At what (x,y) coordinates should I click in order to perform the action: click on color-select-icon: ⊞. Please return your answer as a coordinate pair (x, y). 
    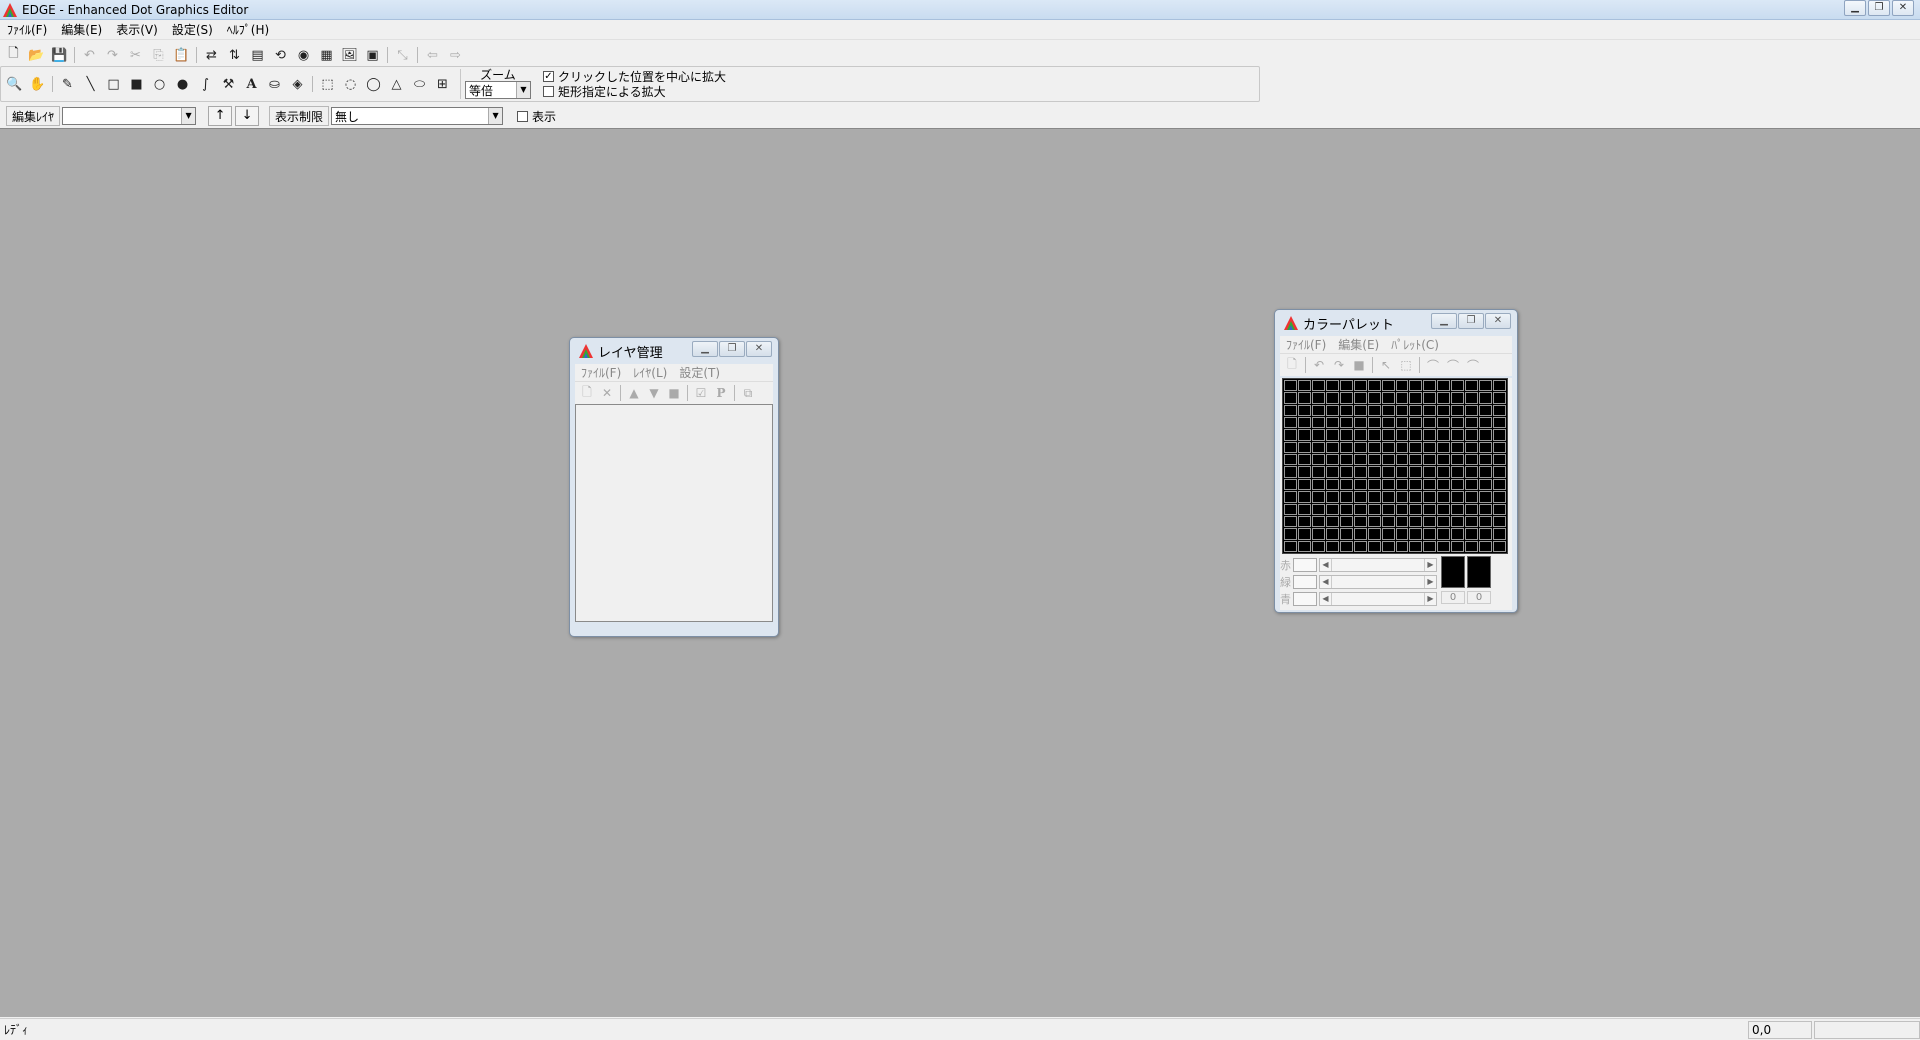
    Looking at the image, I should click on (442, 84).